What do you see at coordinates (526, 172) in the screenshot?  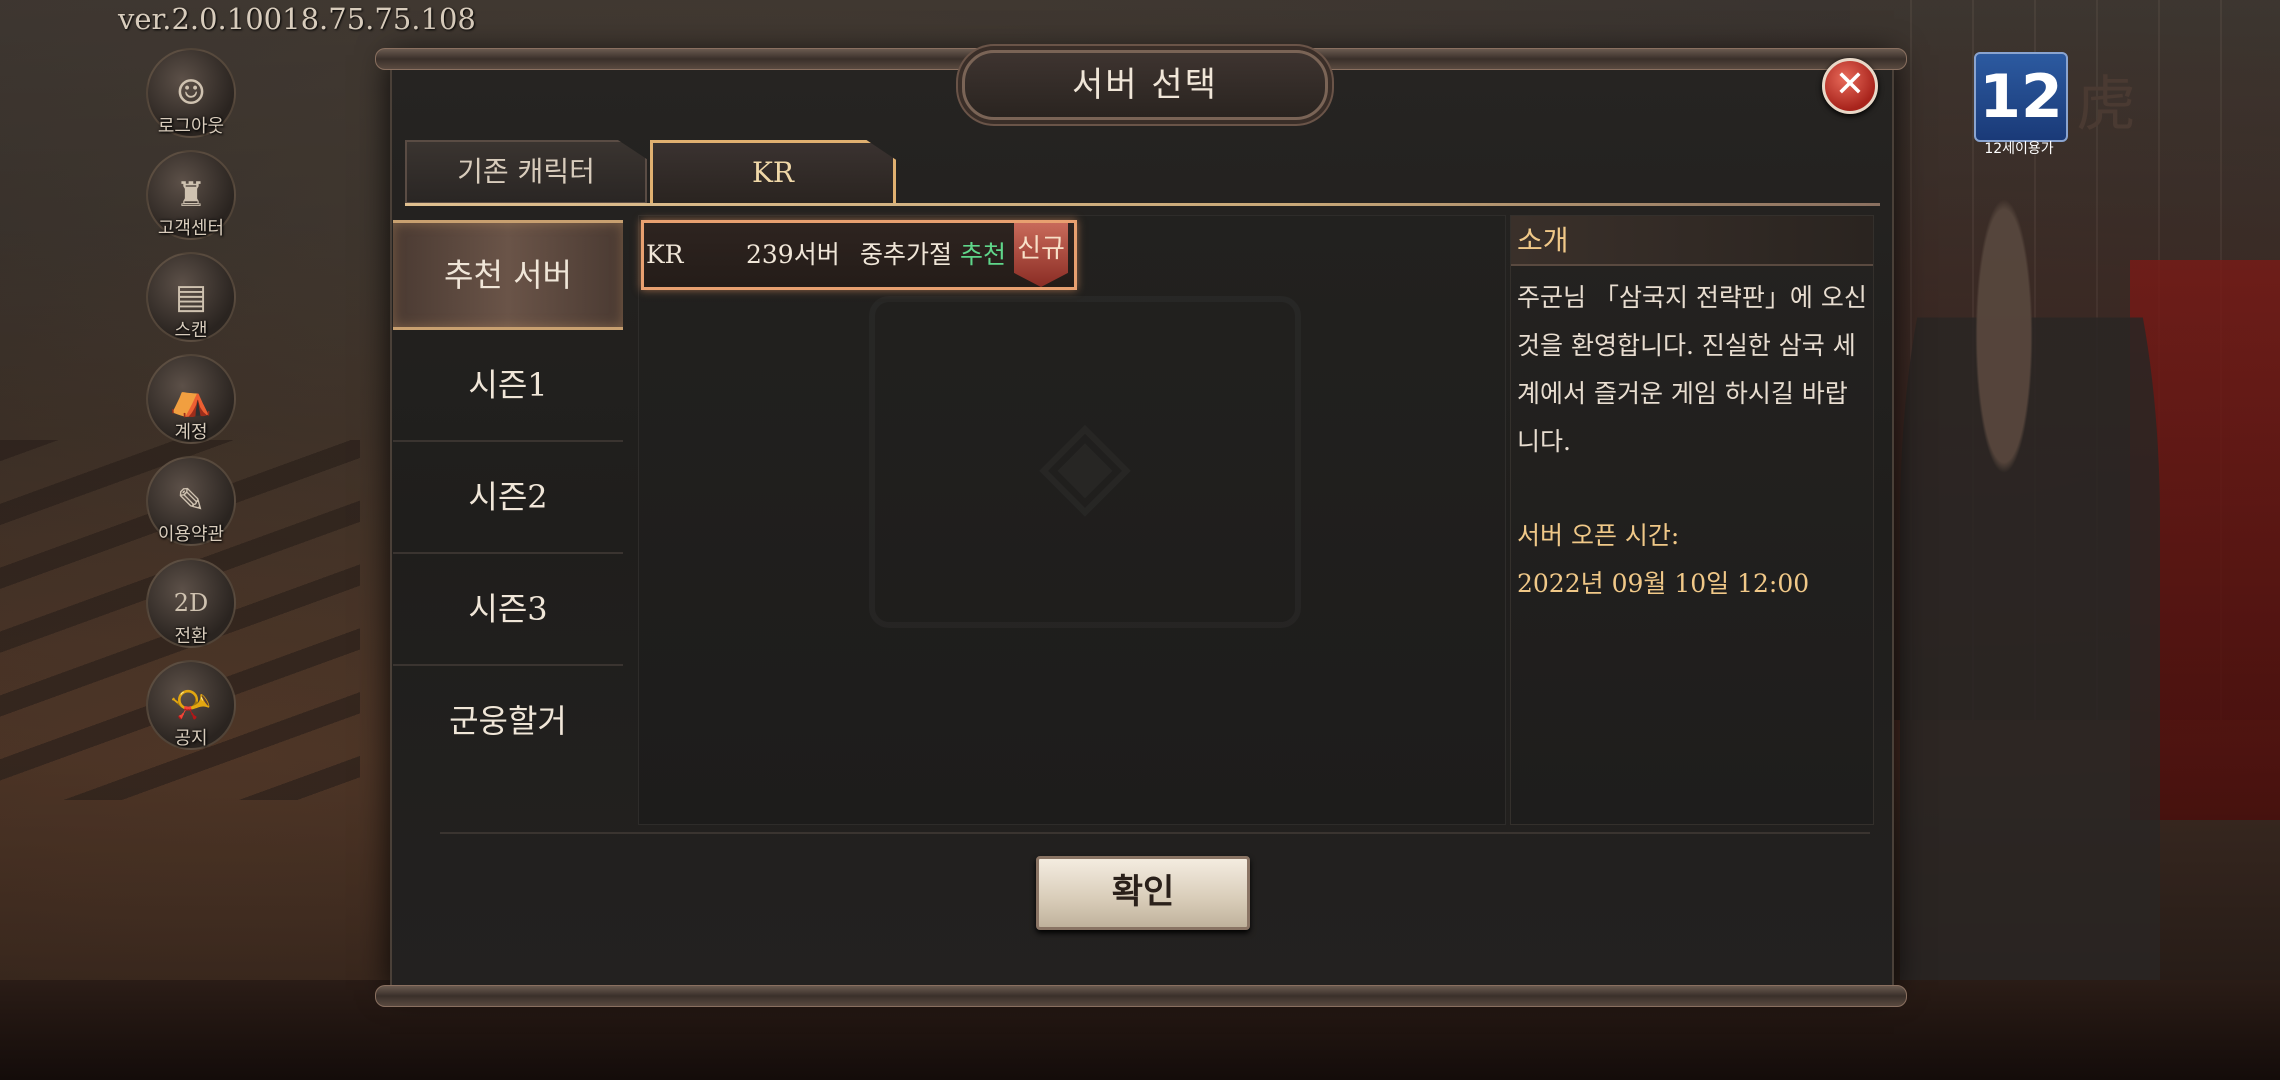 I see `tab-existing-character: 기존 캐릭터` at bounding box center [526, 172].